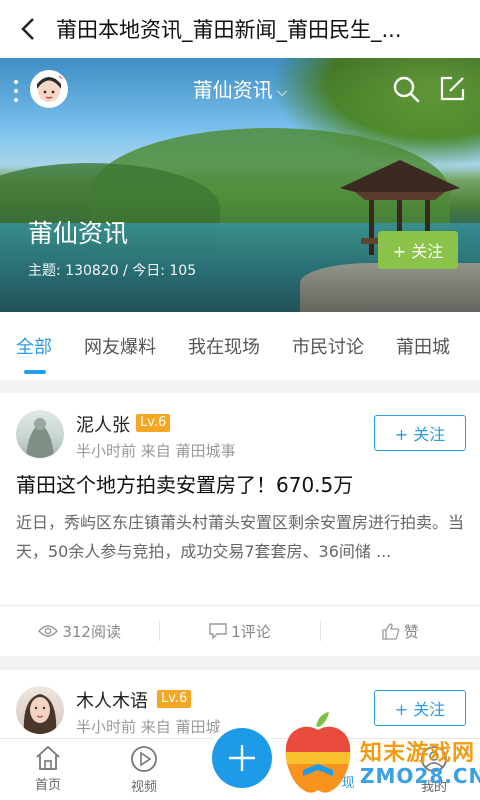 The width and height of the screenshot is (480, 800). I want to click on follow-forum-button: + 关注, so click(418, 250).